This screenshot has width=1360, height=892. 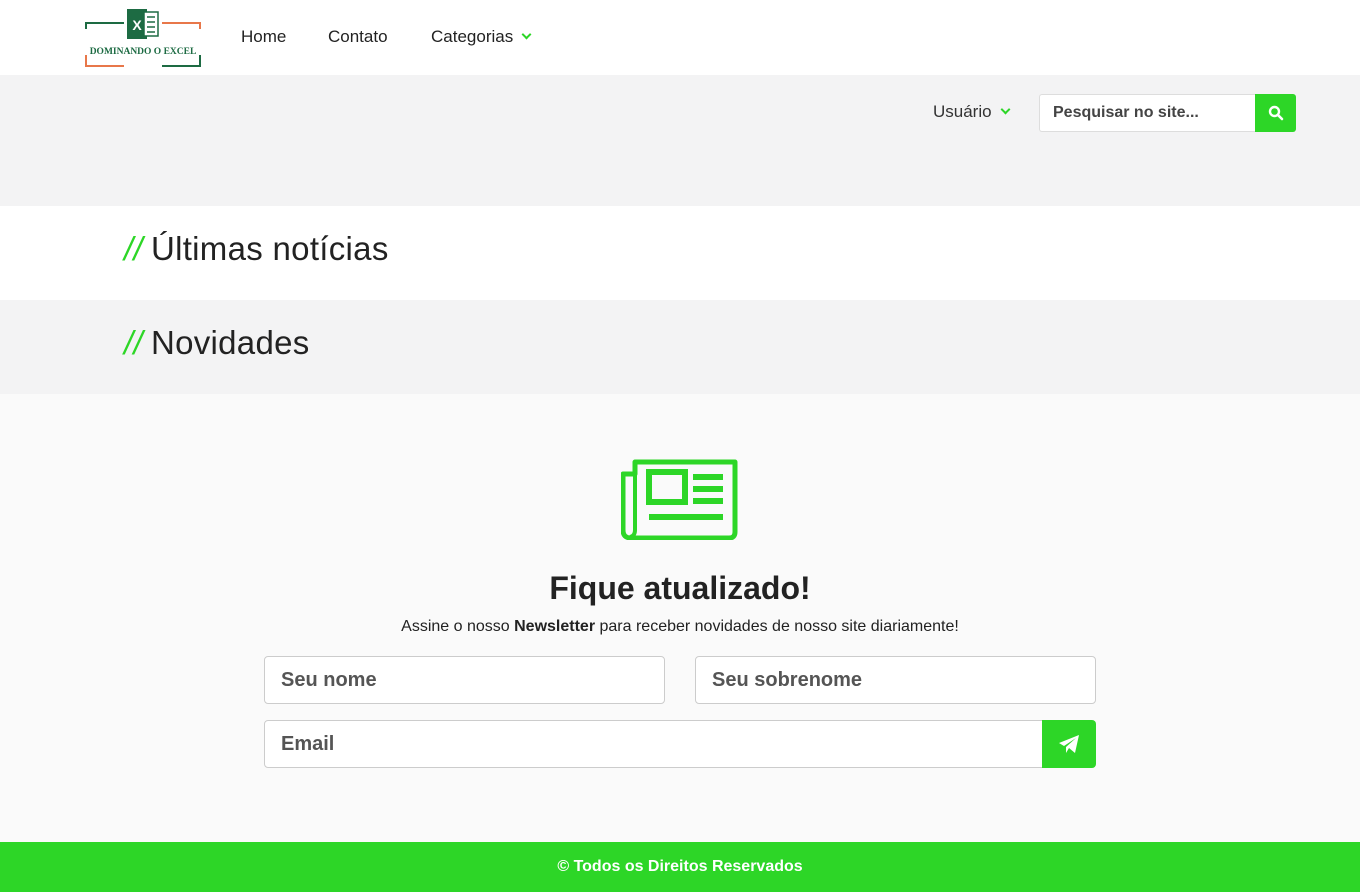 I want to click on paper-plane-icon, so click(x=1069, y=744).